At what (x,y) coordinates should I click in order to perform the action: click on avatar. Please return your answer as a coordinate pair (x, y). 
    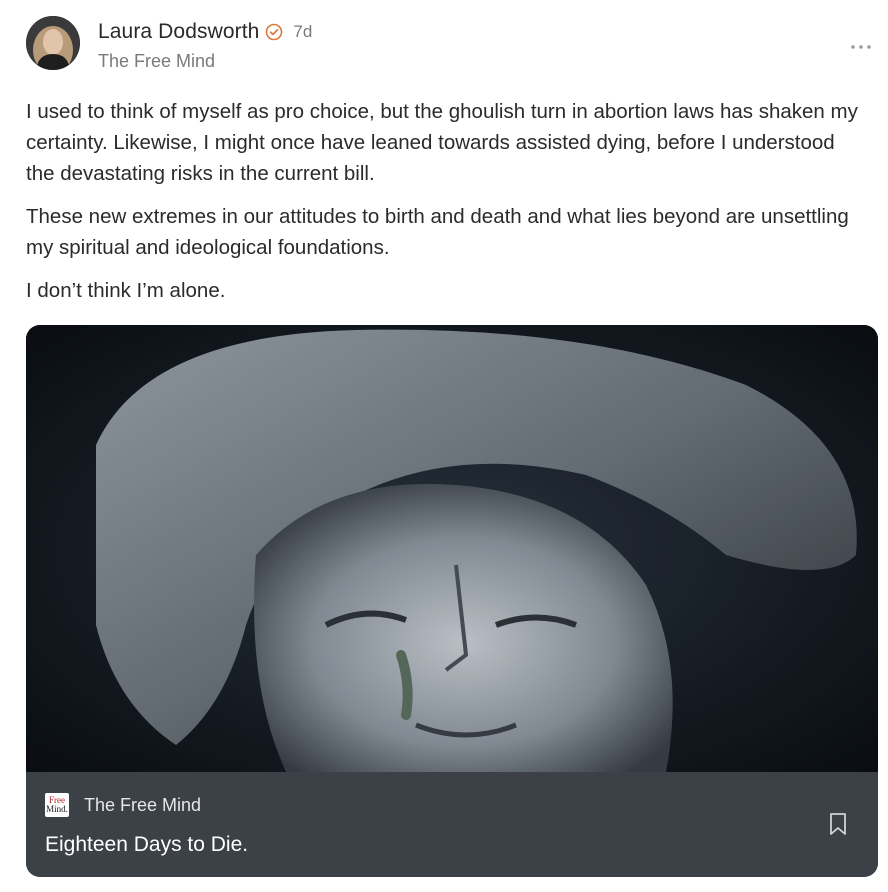
    Looking at the image, I should click on (53, 43).